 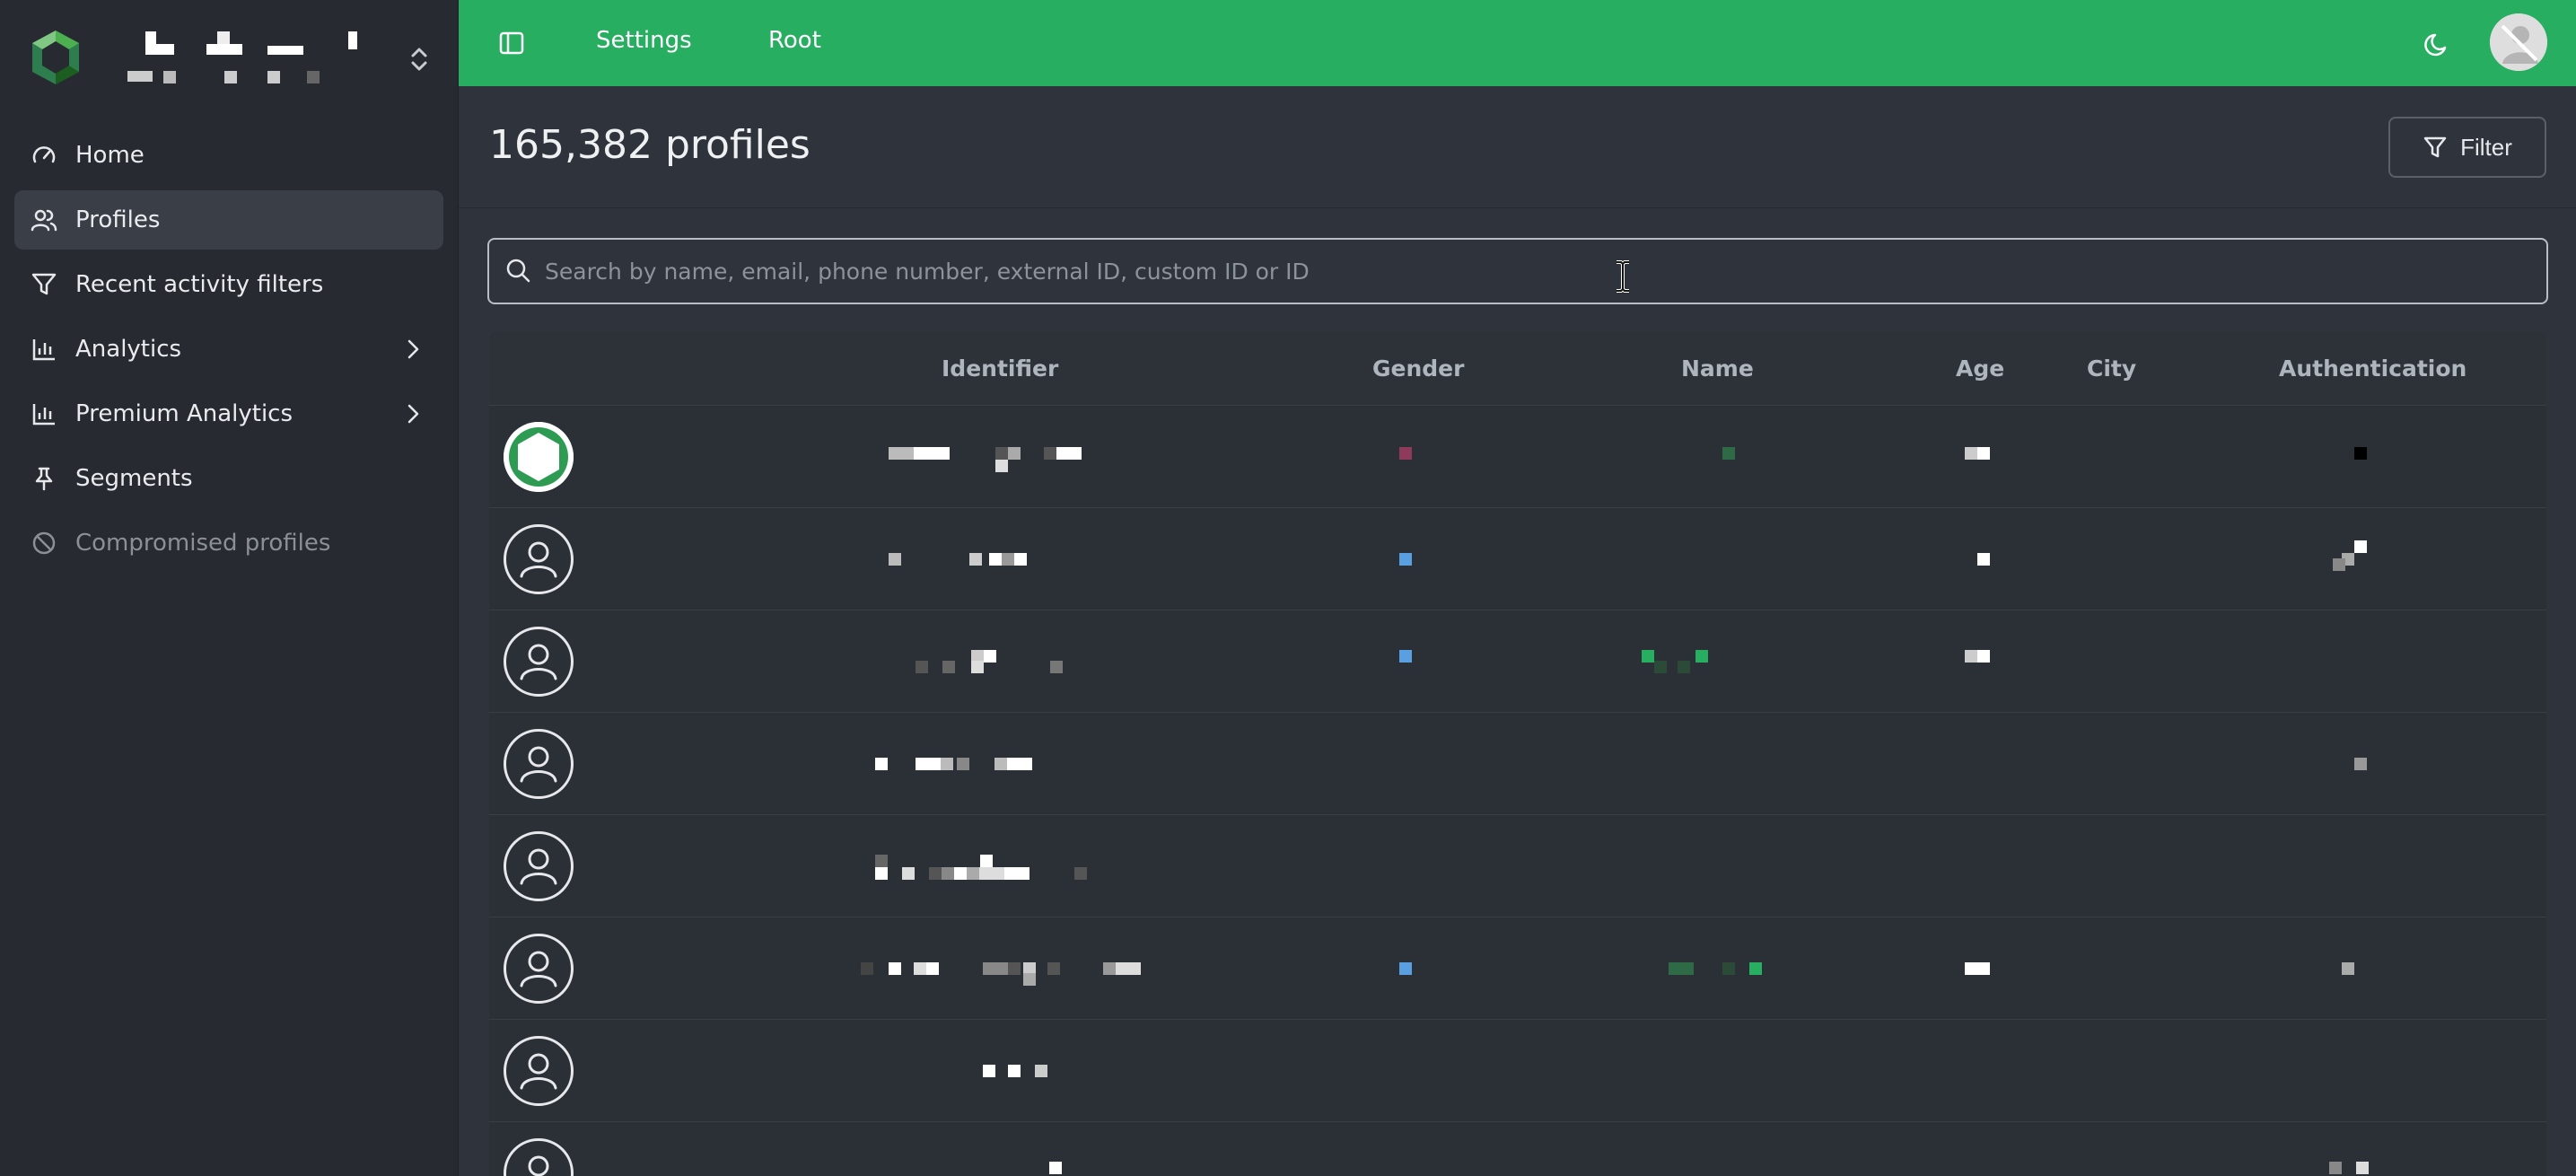 I want to click on brand-logo, so click(x=55, y=58).